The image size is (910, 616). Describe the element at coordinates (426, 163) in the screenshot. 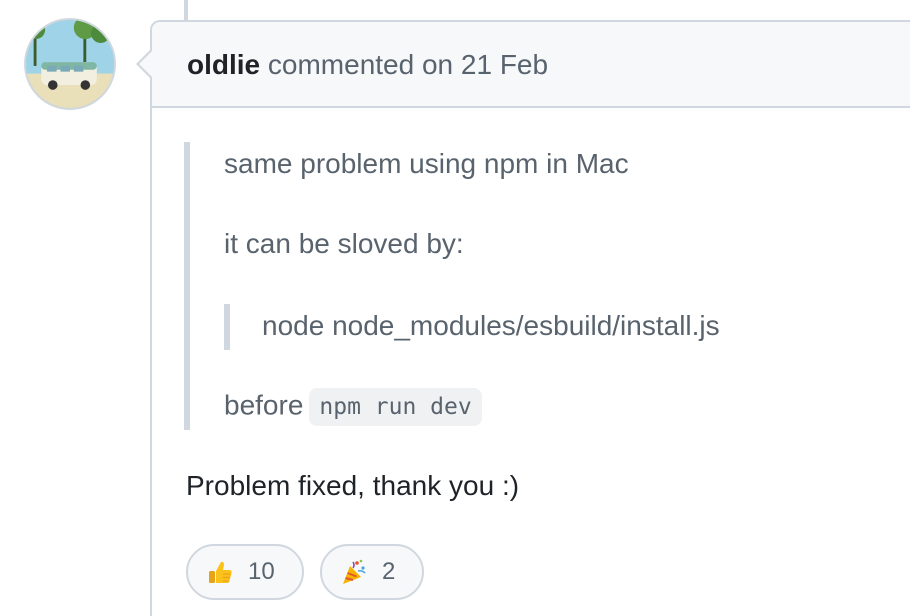

I see `quote-line-1: same problem using npm in Mac` at that location.